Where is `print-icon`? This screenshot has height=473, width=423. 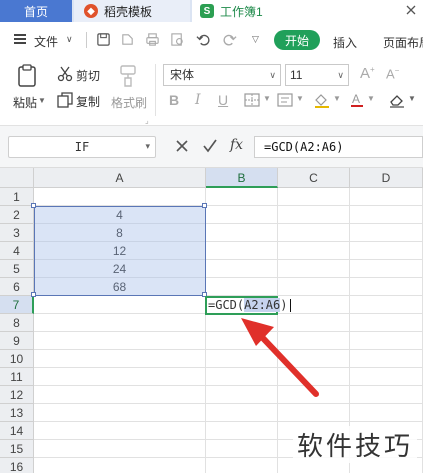
print-icon is located at coordinates (152, 39).